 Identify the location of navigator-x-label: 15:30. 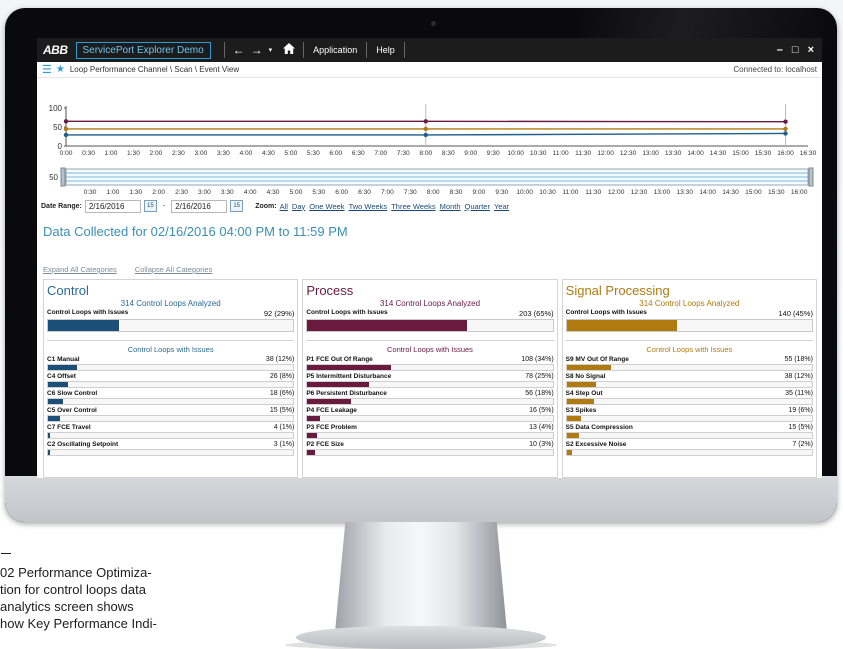
(776, 192).